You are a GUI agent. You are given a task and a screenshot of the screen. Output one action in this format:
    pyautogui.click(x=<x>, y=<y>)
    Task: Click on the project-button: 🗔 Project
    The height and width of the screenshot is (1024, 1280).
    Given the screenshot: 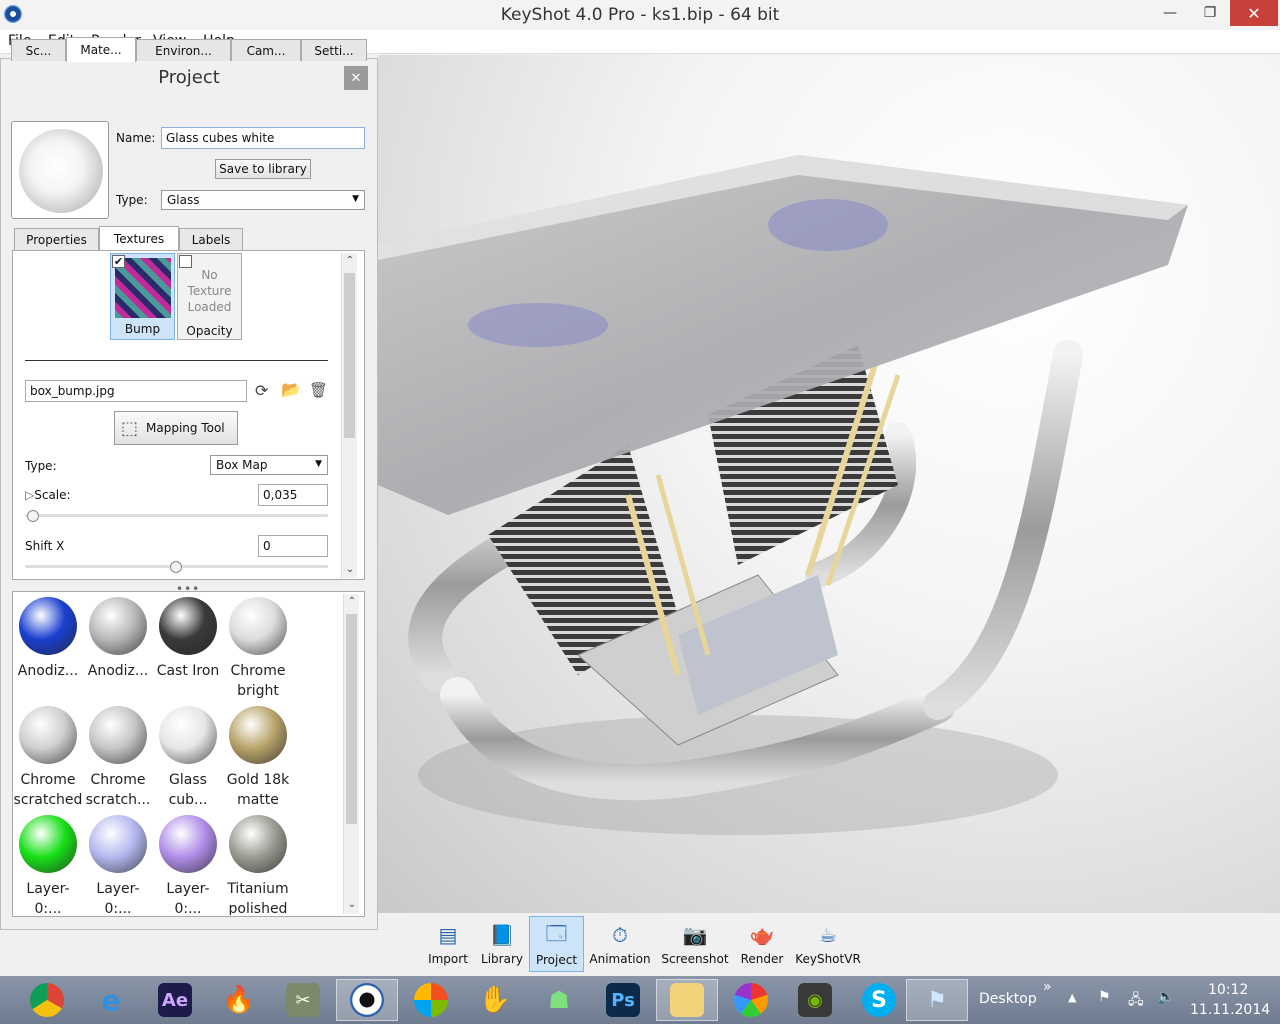 What is the action you would take?
    pyautogui.click(x=556, y=944)
    